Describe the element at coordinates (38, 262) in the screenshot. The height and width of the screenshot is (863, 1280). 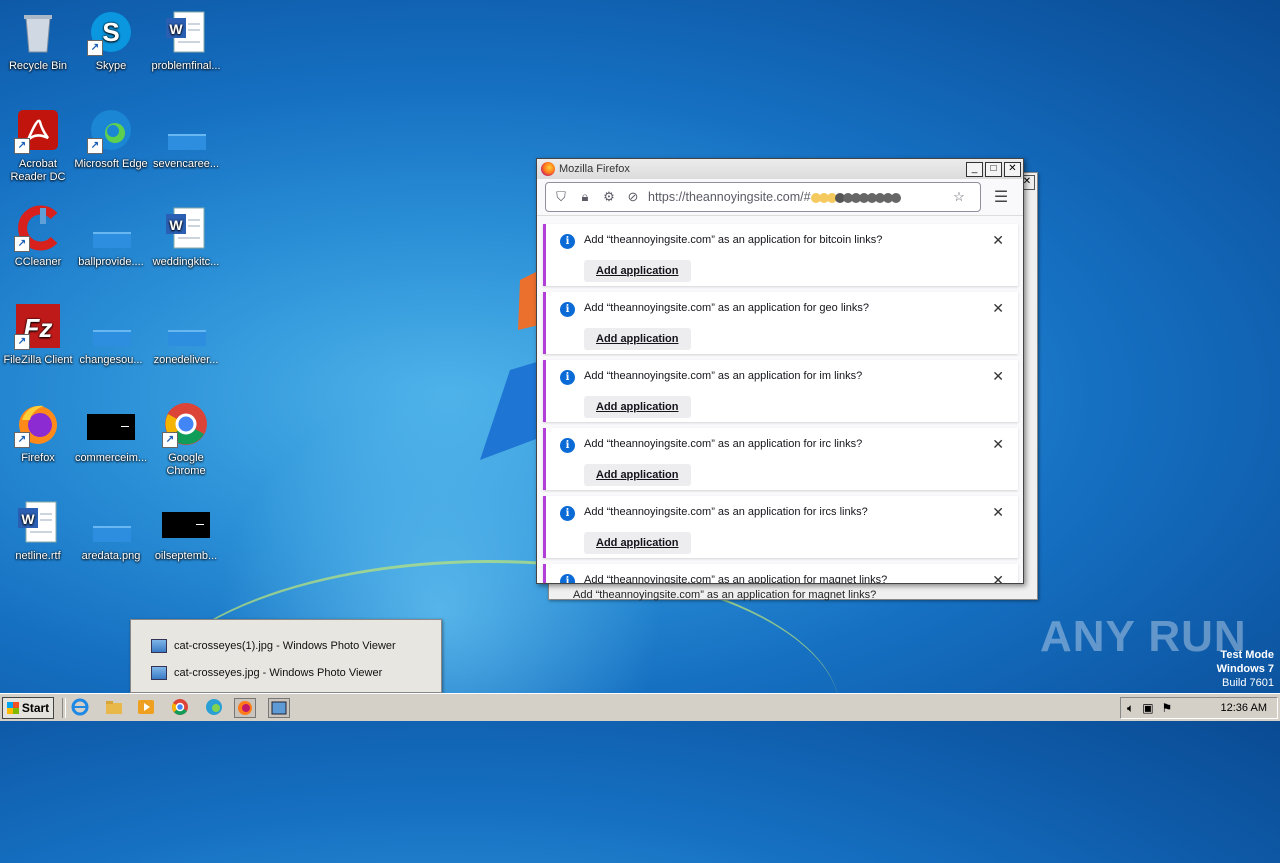
I see `desktop-icon-label: CCleaner` at that location.